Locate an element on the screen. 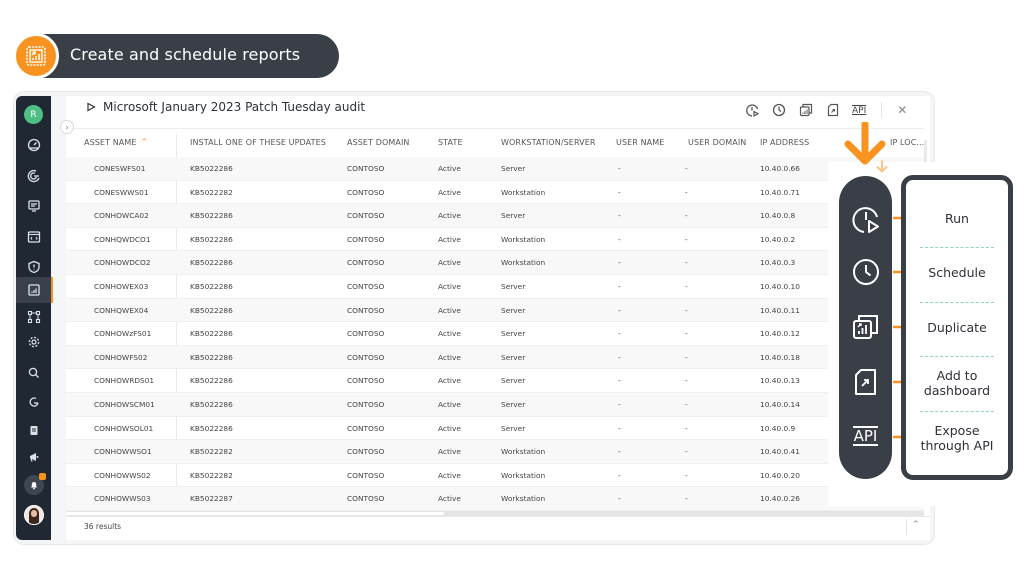 This screenshot has width=1024, height=576. action-schedule: Schedule is located at coordinates (957, 272).